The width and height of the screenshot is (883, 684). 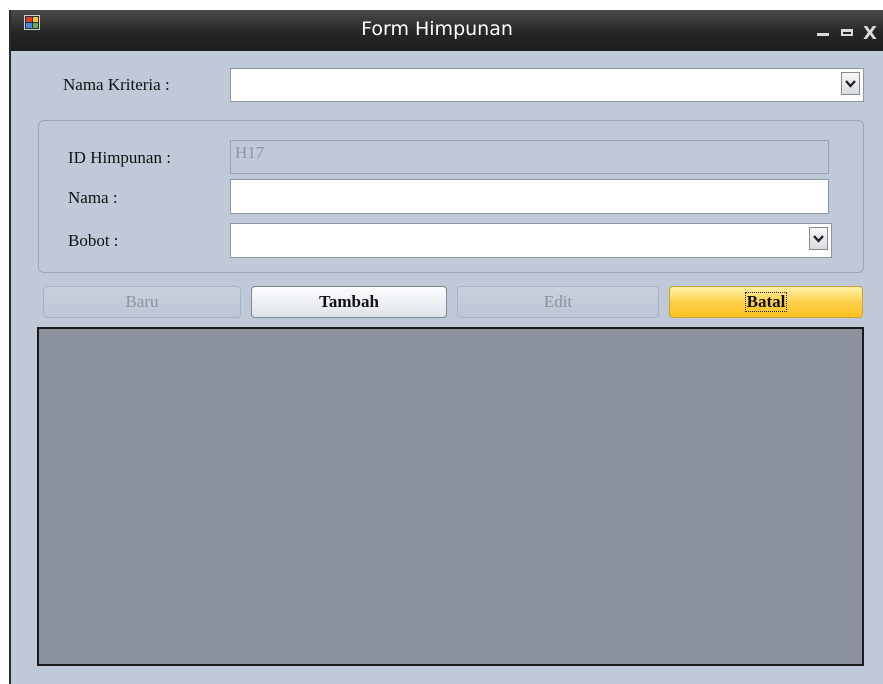 I want to click on baru-button: Baru, so click(x=142, y=302).